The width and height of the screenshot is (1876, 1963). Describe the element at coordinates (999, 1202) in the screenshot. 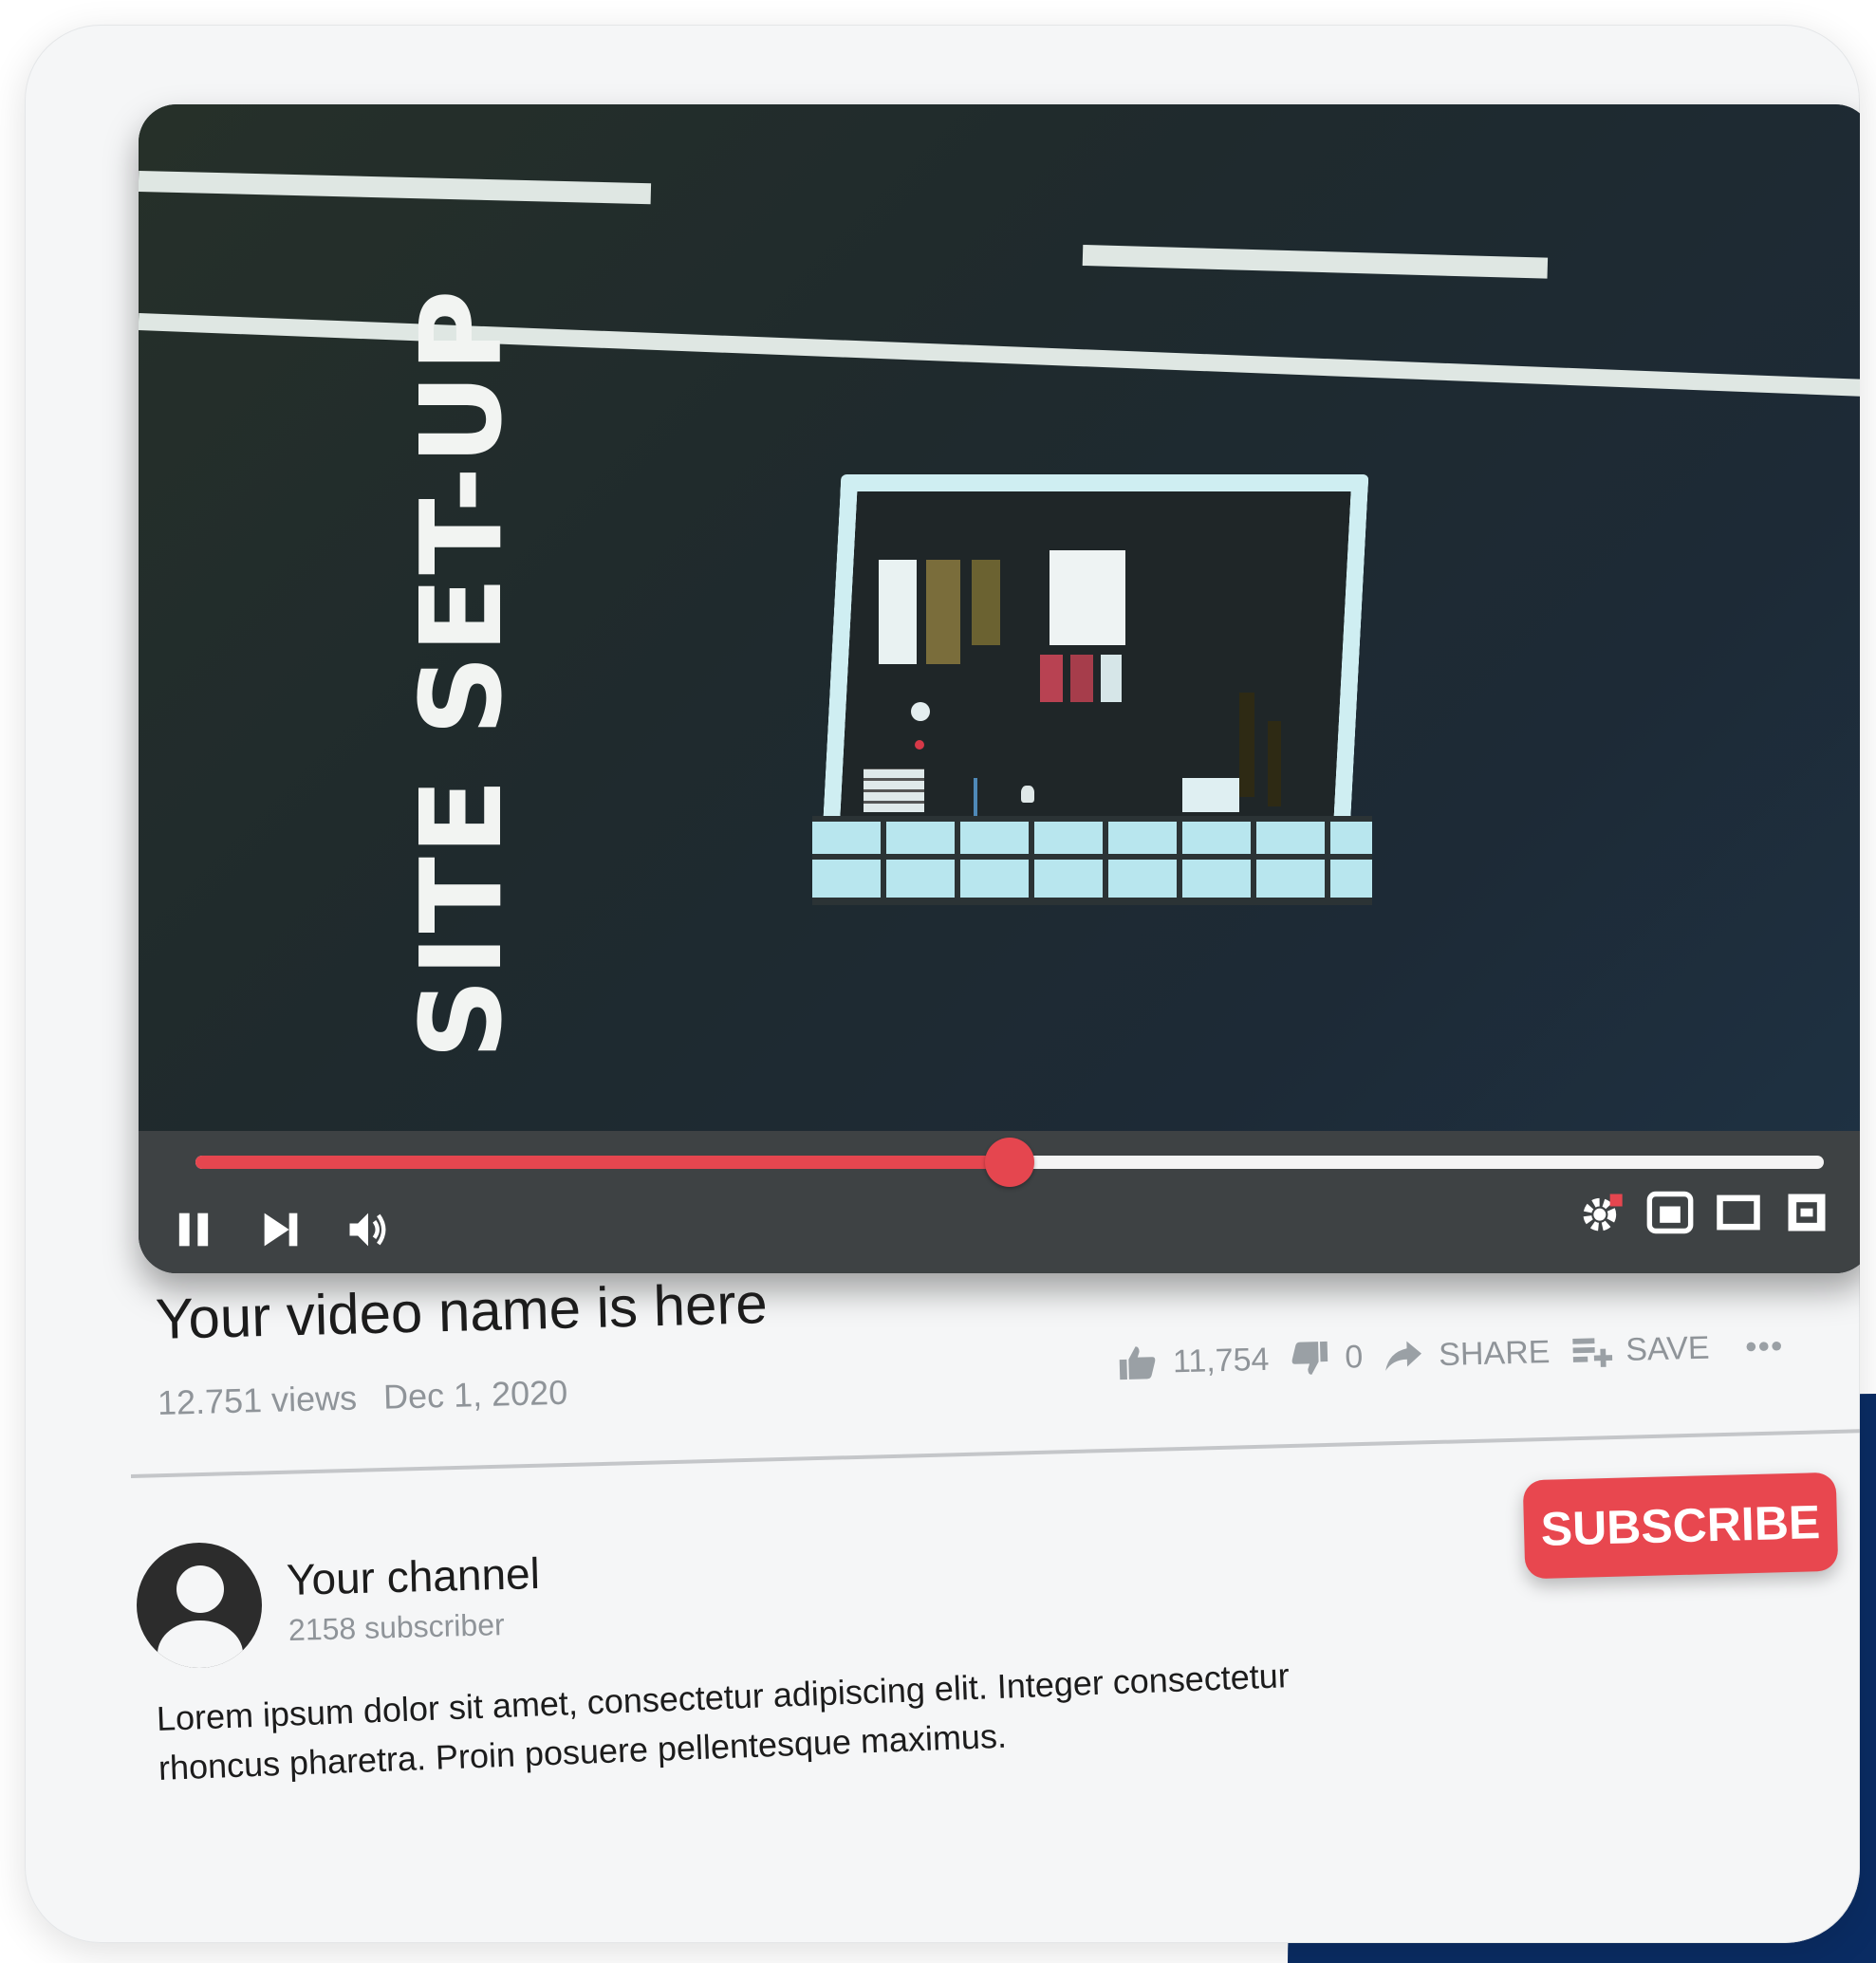

I see `control-bar` at that location.